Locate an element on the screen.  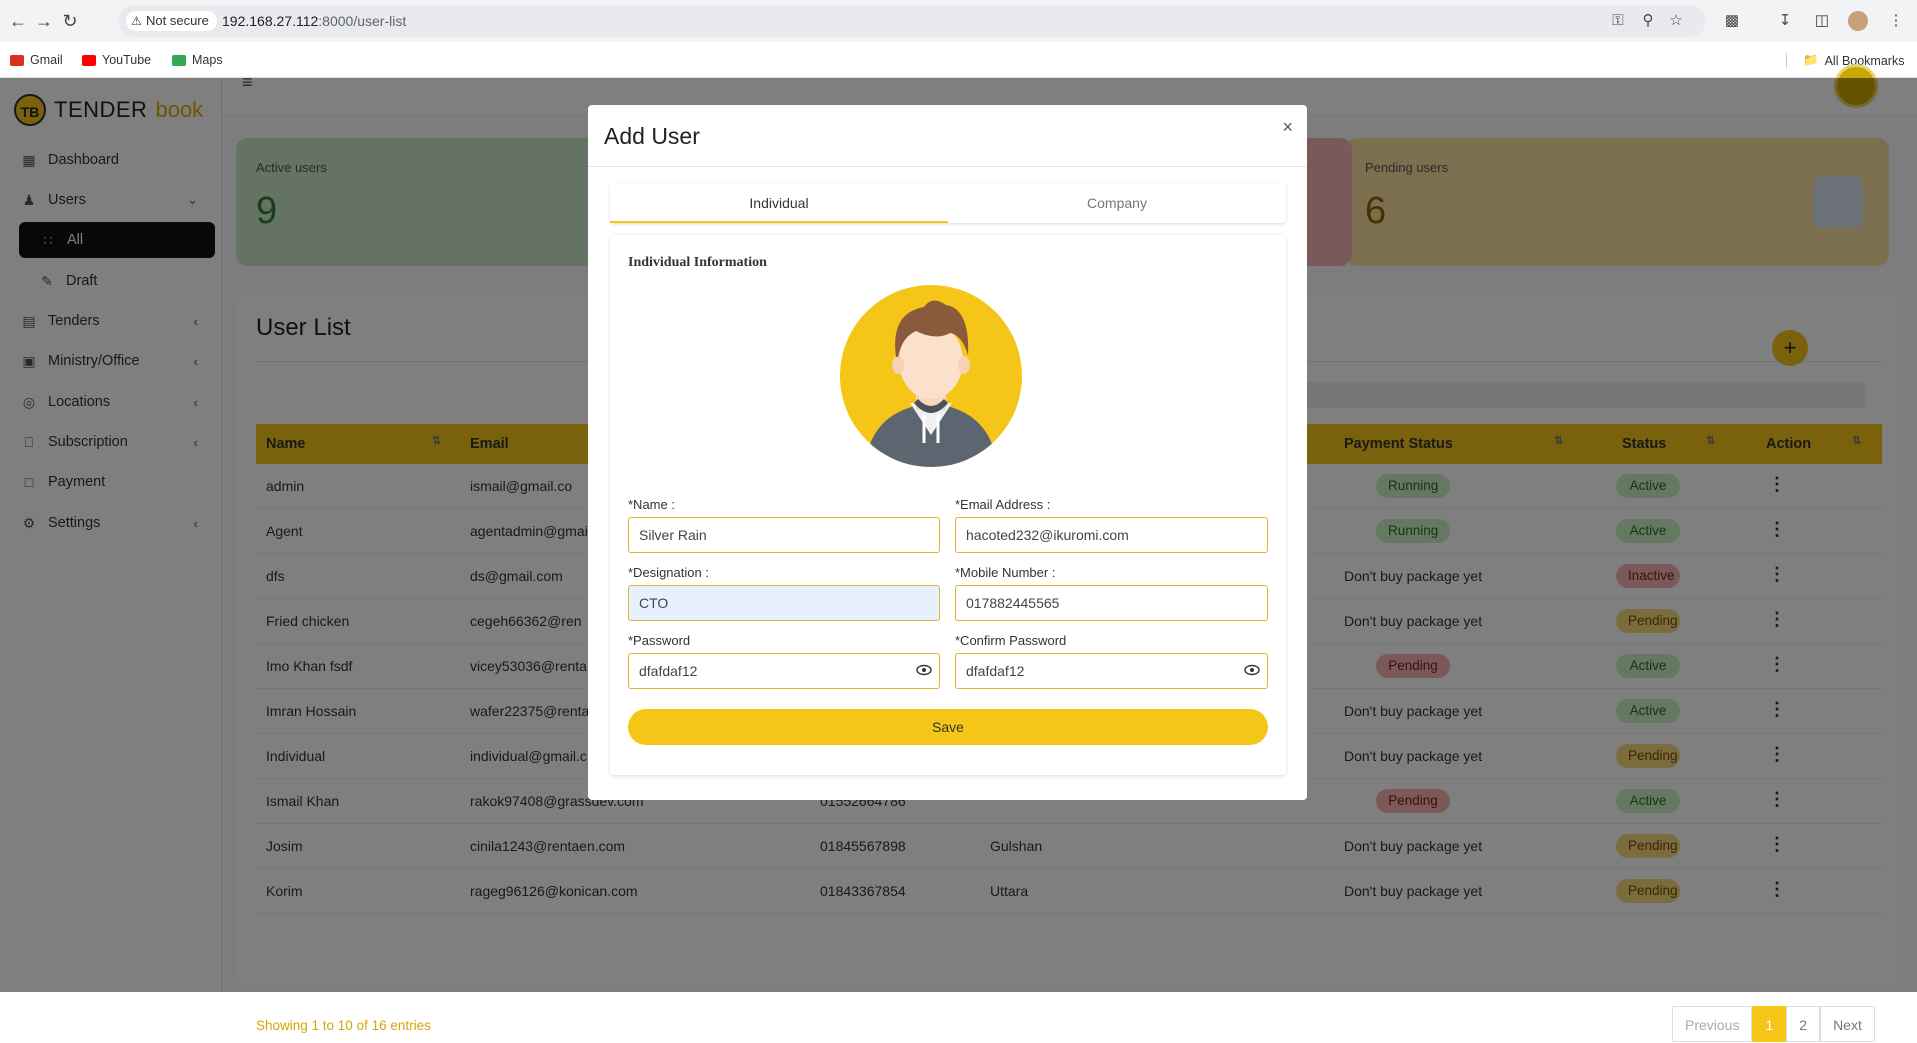
url-host: 192.168.27.112 is located at coordinates (270, 21).